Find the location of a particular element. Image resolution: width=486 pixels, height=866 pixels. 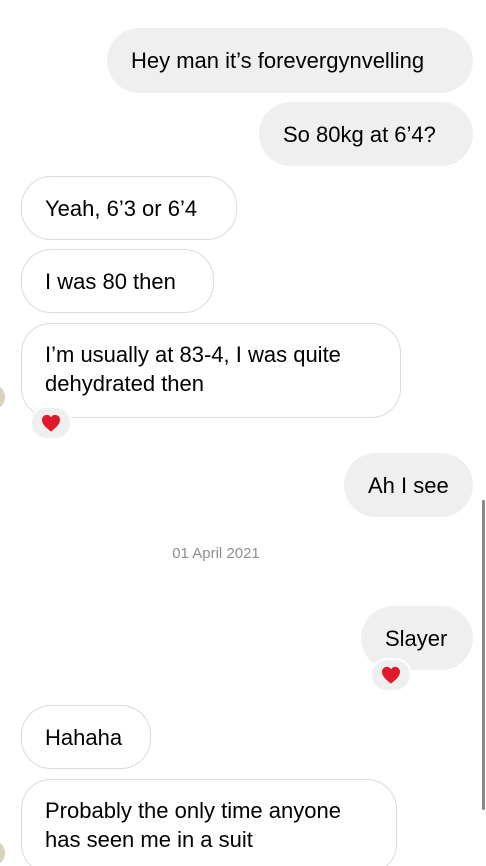

message-text-line: Probably the only time anyone is located at coordinates (193, 810).